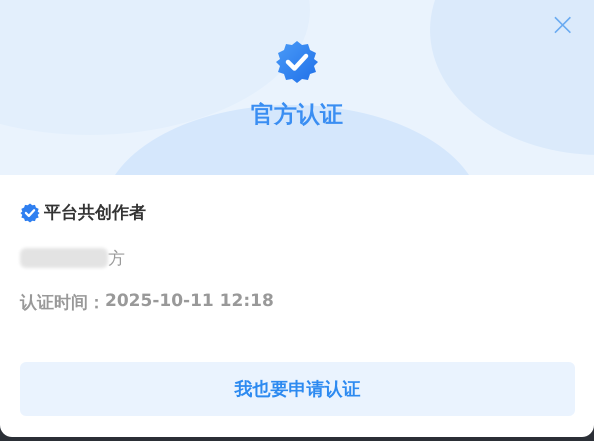 The width and height of the screenshot is (594, 441). Describe the element at coordinates (297, 389) in the screenshot. I see `apply-button: 我也要申请认证` at that location.